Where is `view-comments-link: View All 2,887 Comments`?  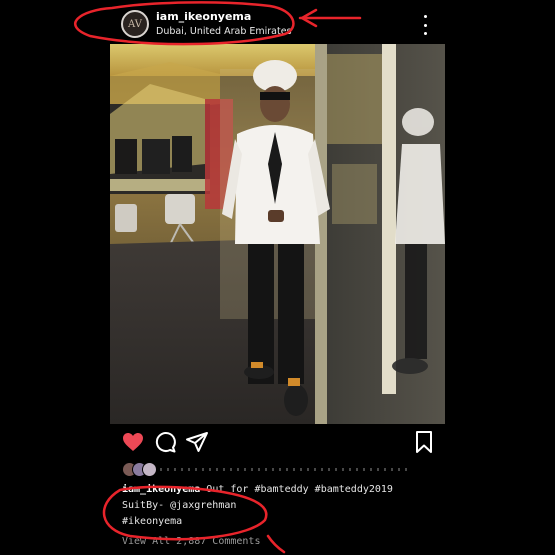 view-comments-link: View All 2,887 Comments is located at coordinates (191, 541).